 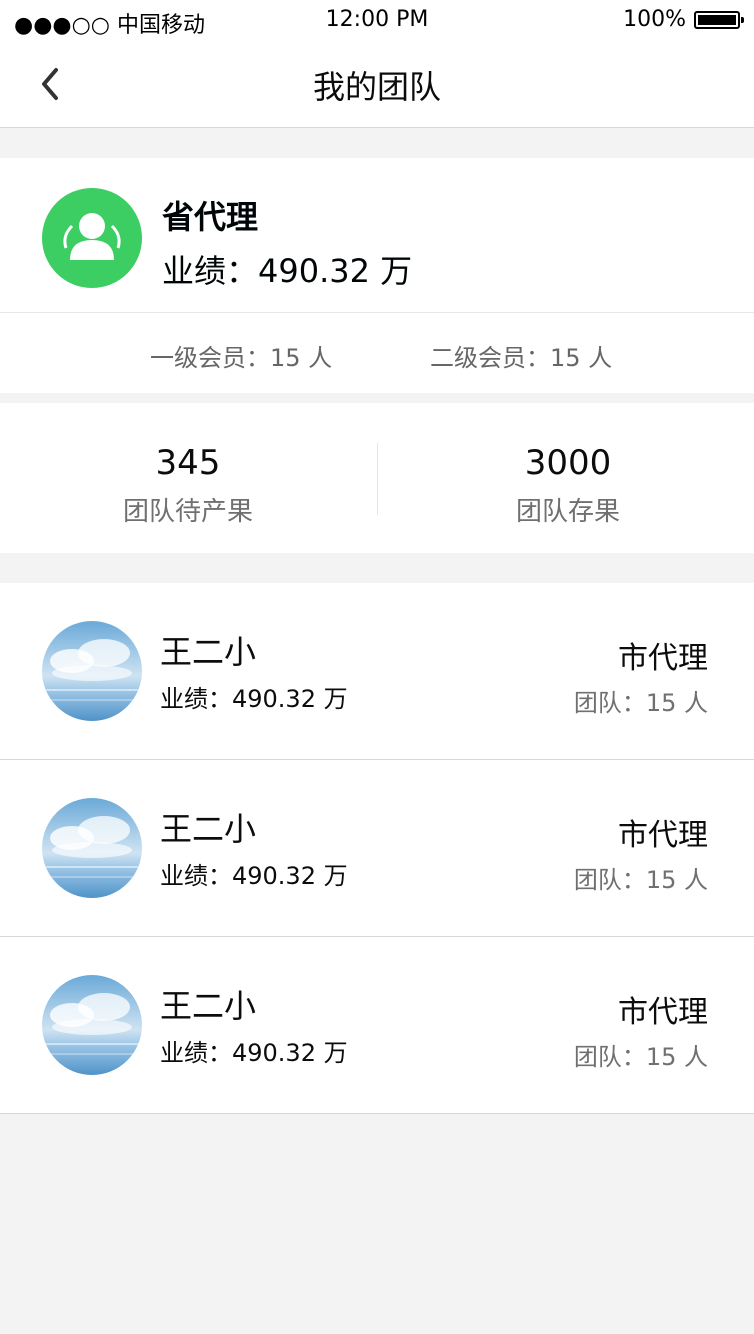 I want to click on performance-value: 业绩：490.32 万, so click(x=287, y=271).